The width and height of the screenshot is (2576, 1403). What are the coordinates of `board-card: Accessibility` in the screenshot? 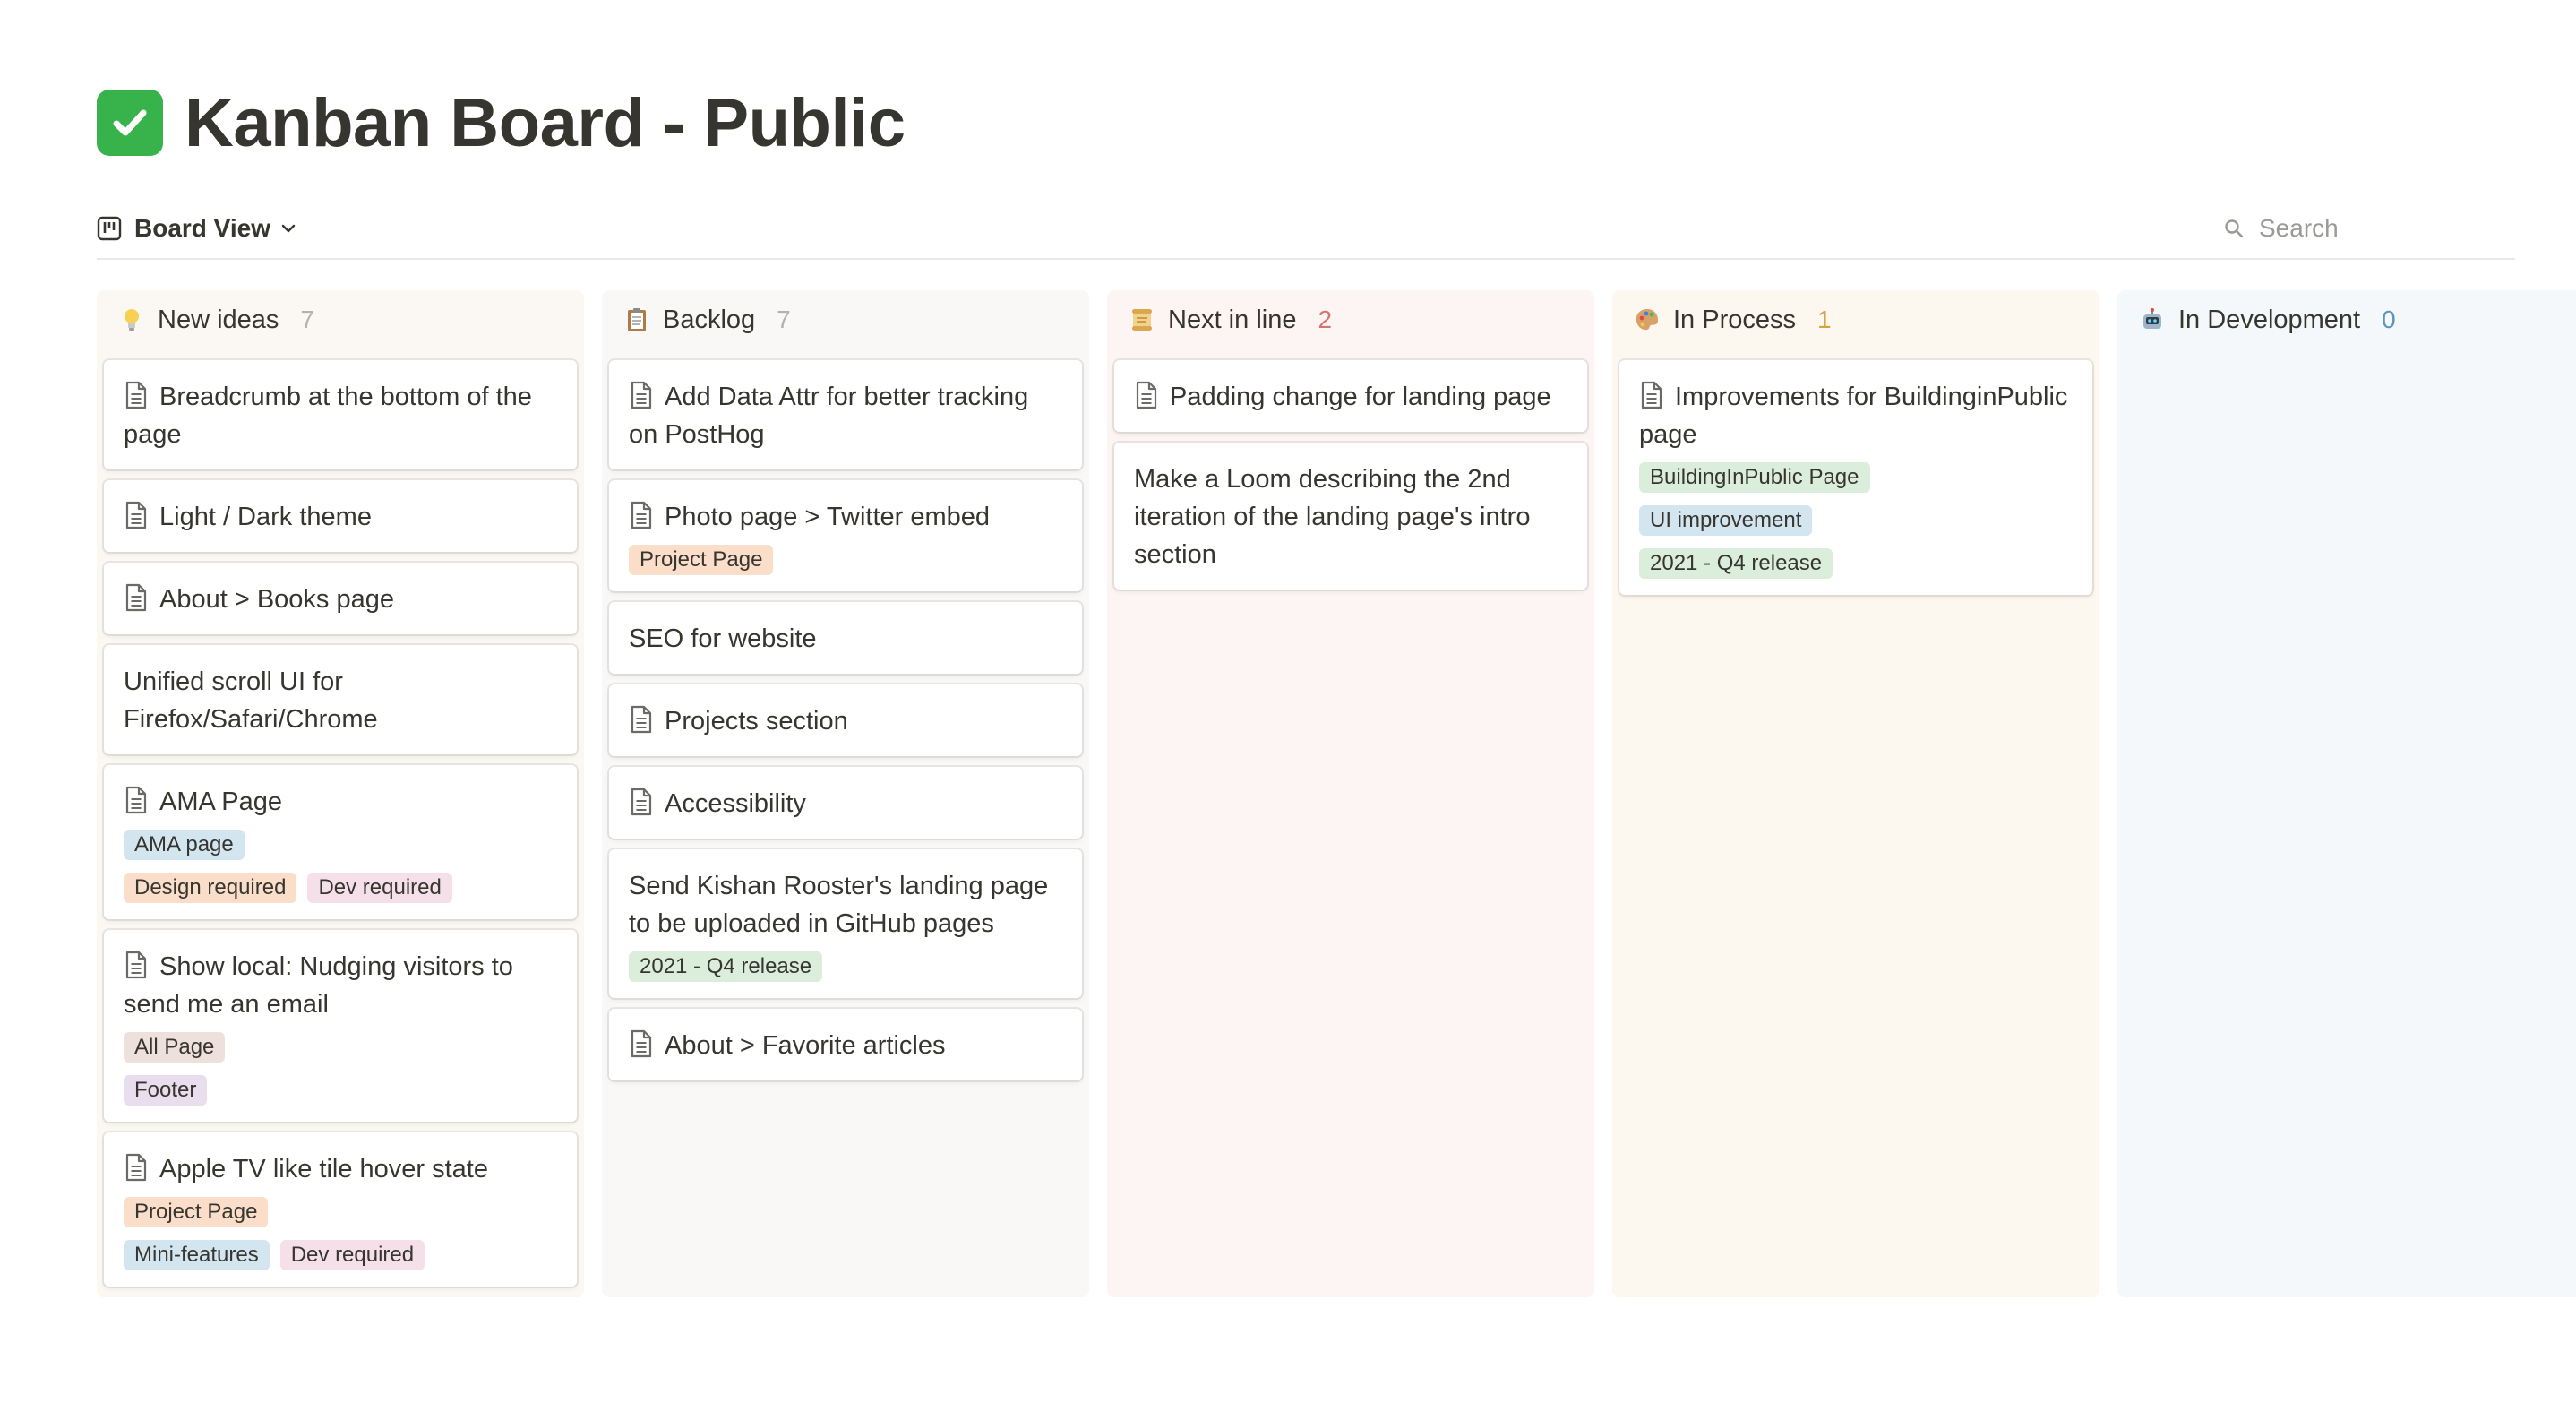 It's located at (845, 803).